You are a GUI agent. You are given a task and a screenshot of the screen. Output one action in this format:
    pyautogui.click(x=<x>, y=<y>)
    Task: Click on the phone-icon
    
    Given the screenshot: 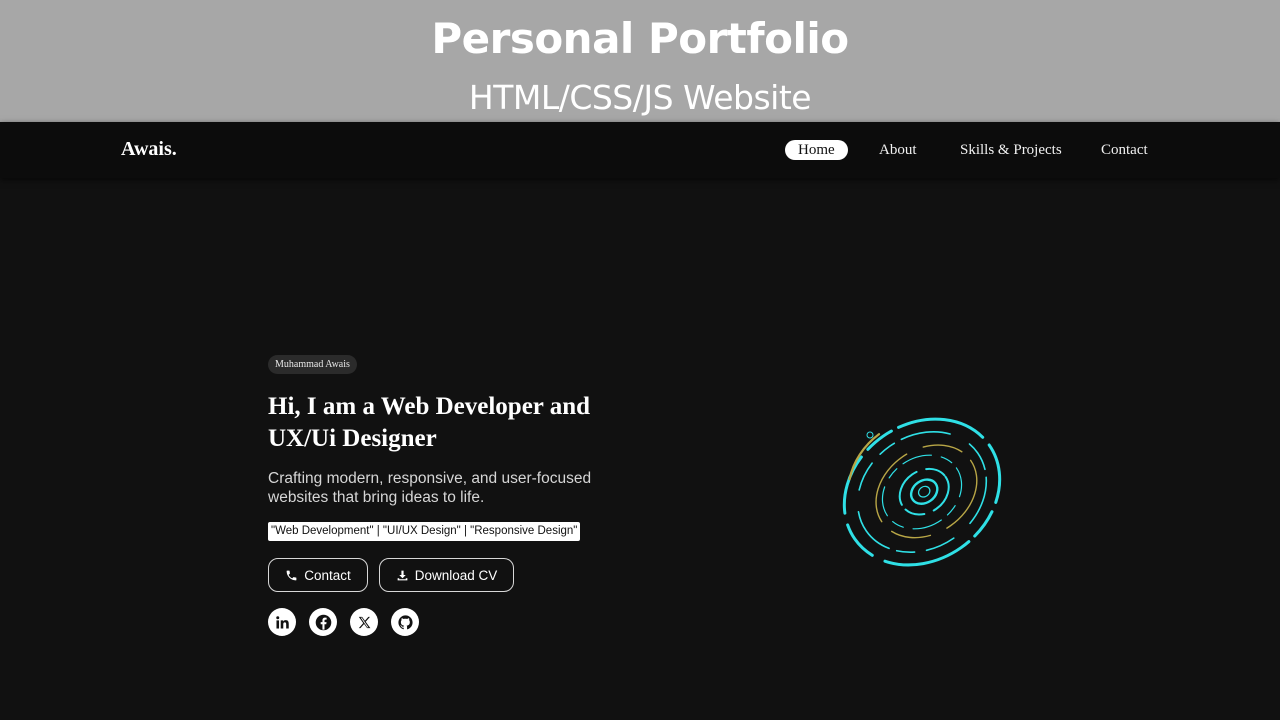 What is the action you would take?
    pyautogui.click(x=291, y=575)
    